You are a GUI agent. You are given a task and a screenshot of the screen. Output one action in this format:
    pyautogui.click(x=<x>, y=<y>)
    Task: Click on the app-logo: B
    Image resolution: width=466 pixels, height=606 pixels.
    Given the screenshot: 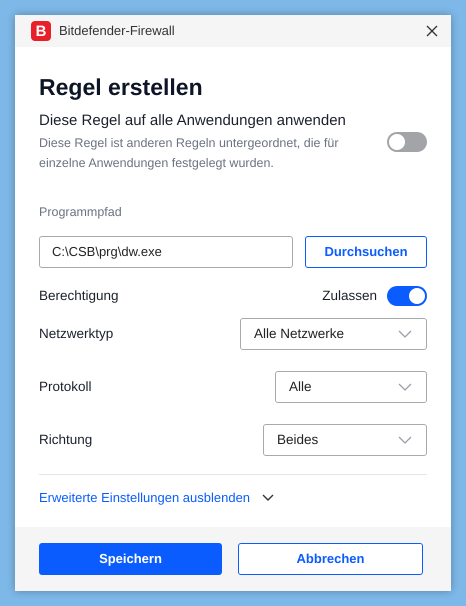 What is the action you would take?
    pyautogui.click(x=41, y=31)
    